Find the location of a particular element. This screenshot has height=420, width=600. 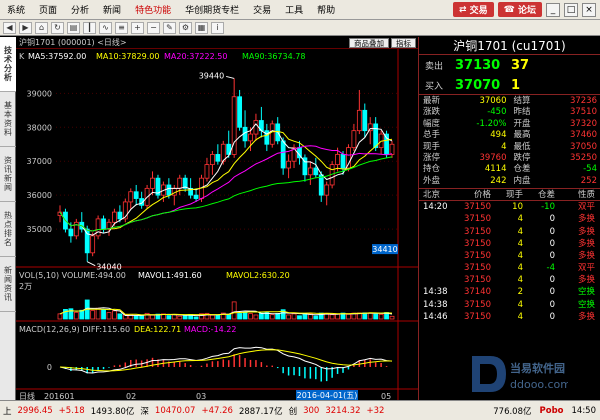

menu-tools: 工具 is located at coordinates (294, 9).